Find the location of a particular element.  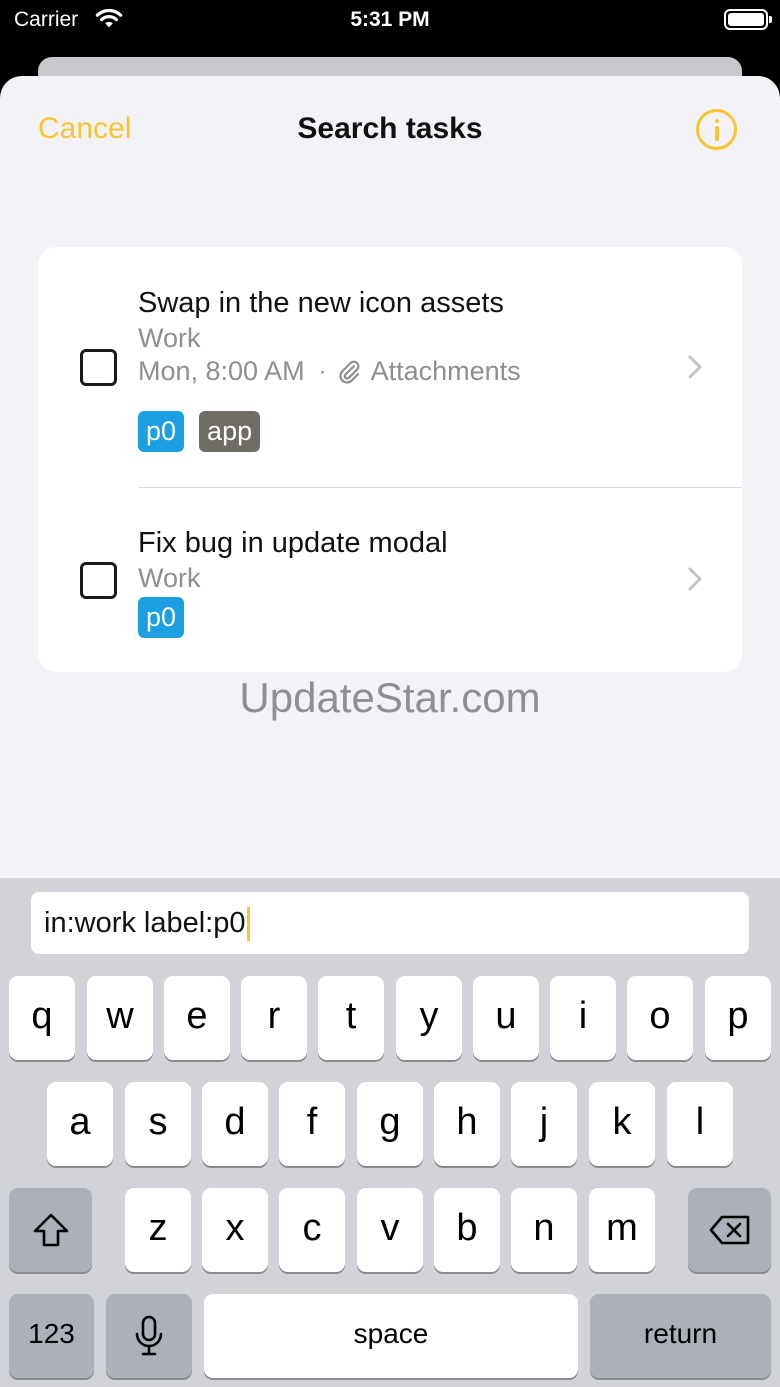

return-key: return is located at coordinates (680, 1336).